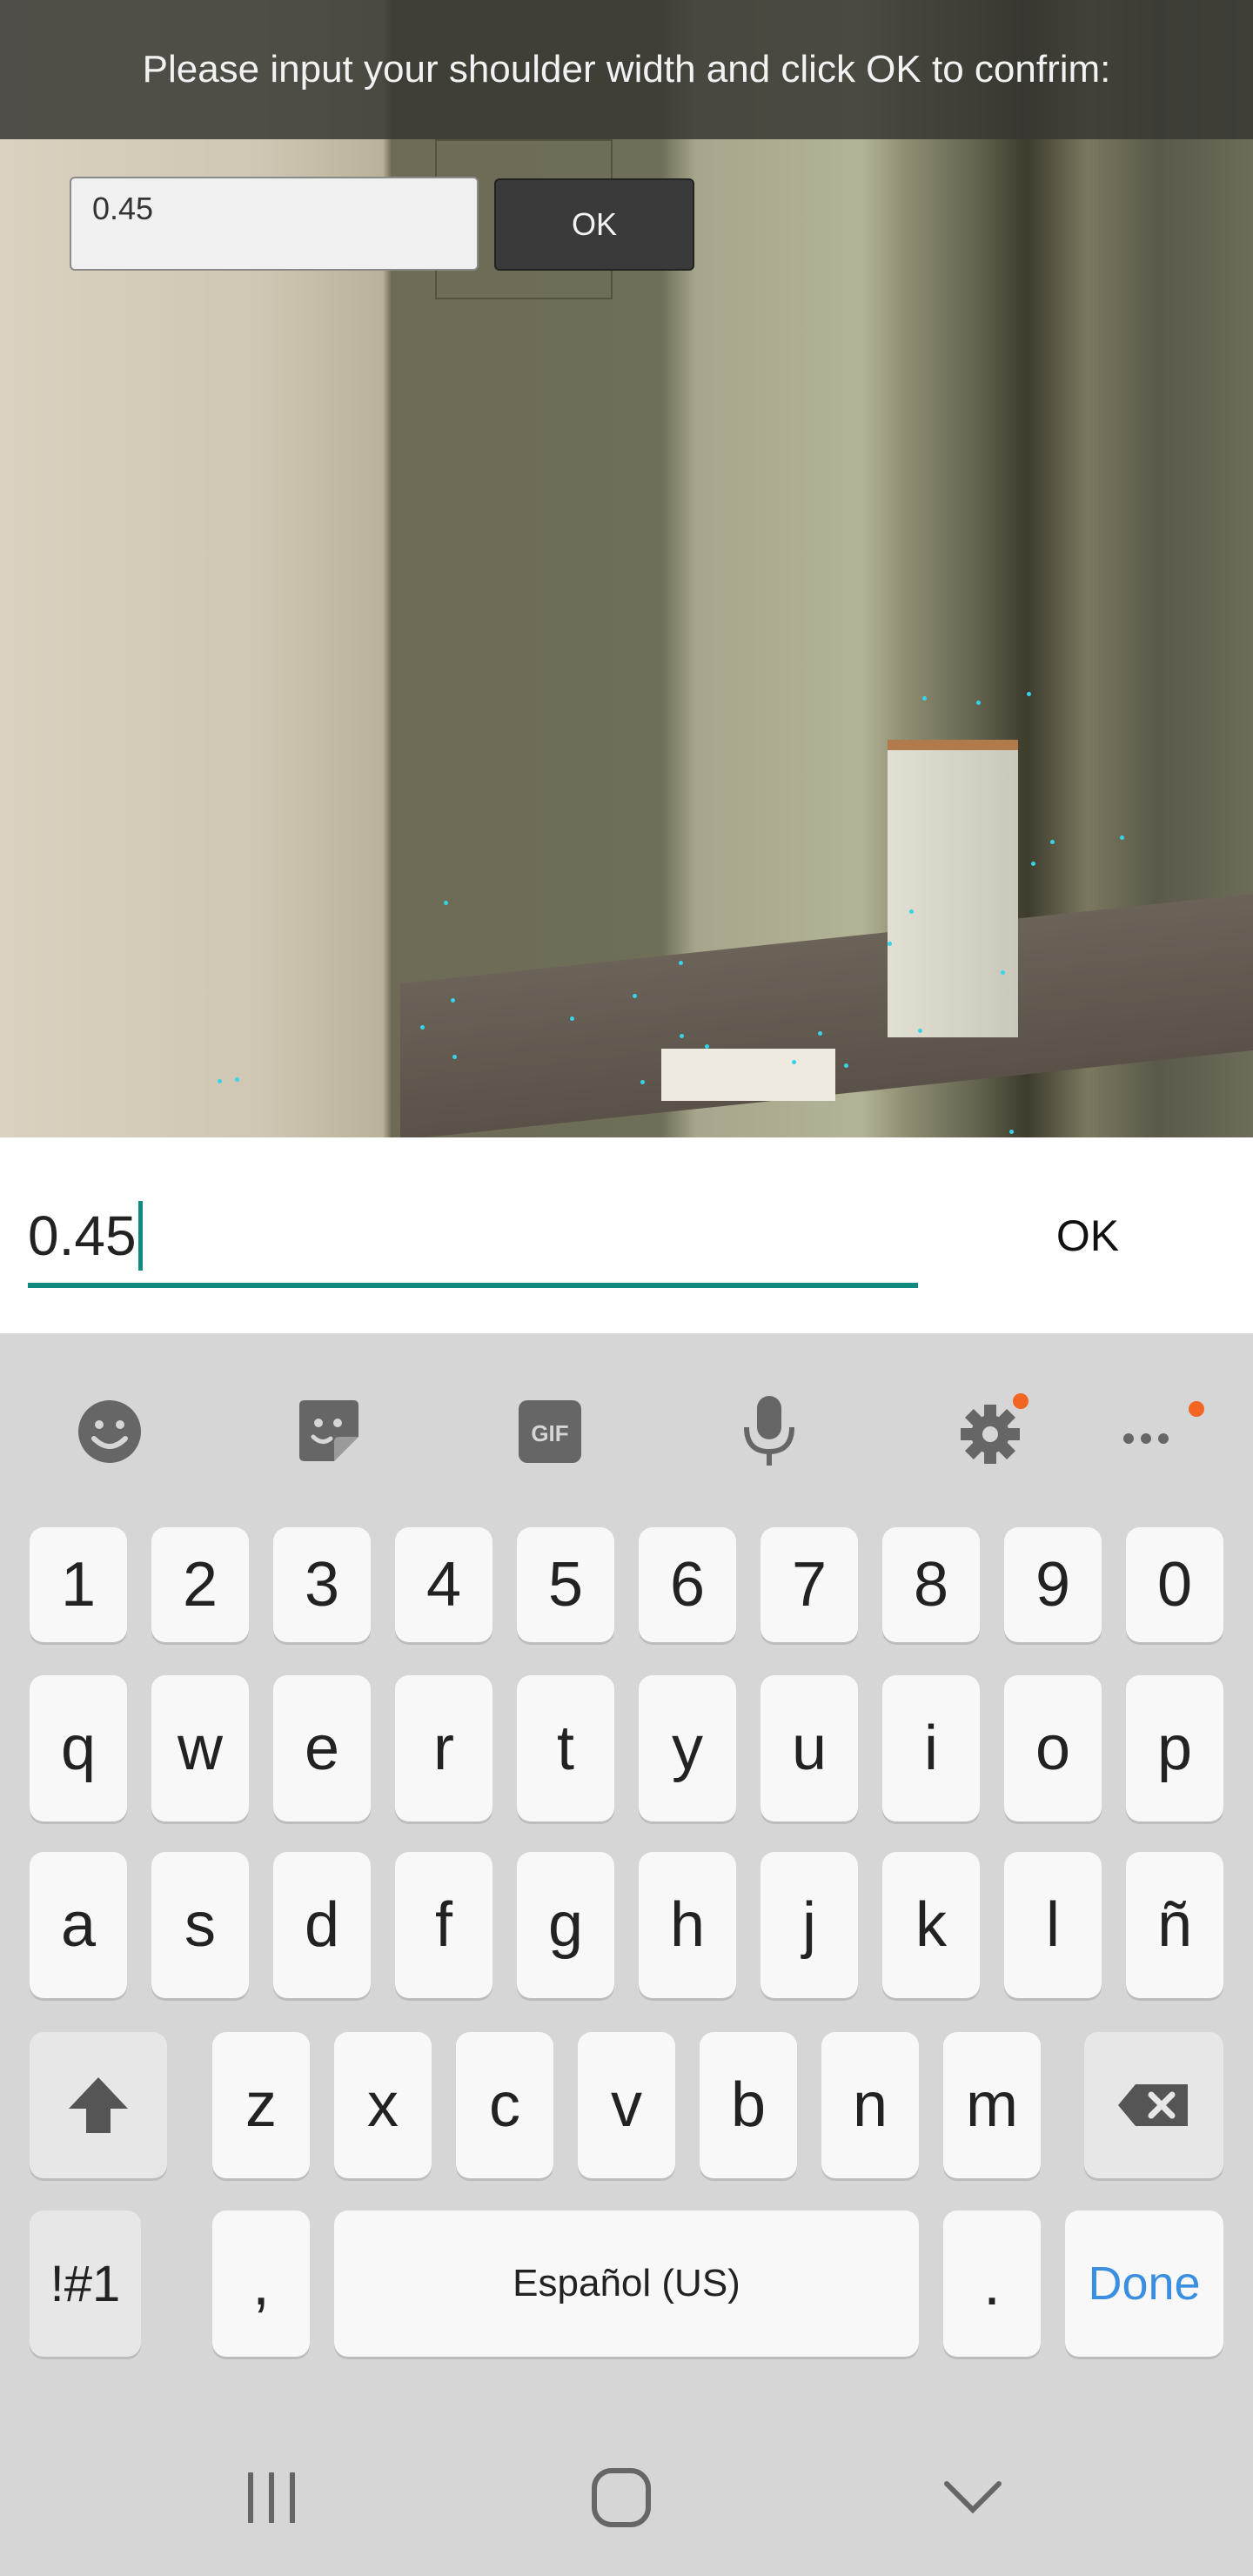 Image resolution: width=1253 pixels, height=2576 pixels. I want to click on key-a: a, so click(78, 1925).